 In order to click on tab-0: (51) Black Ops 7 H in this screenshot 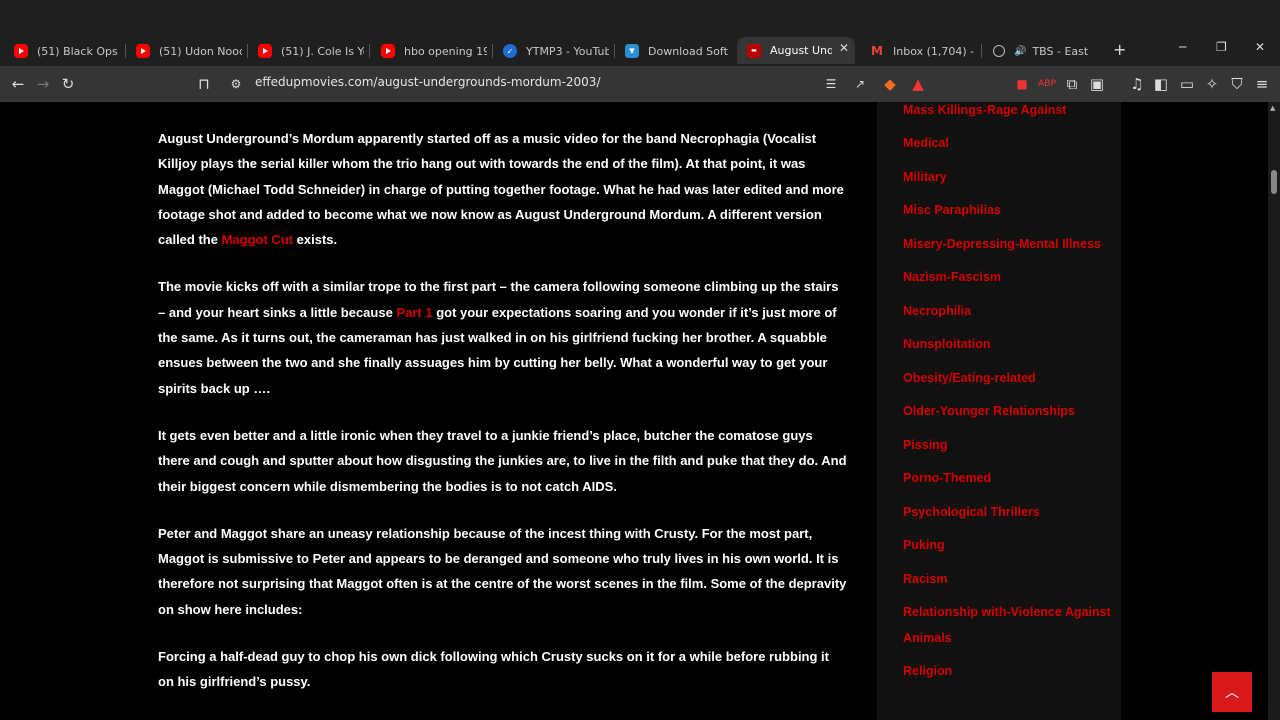, I will do `click(67, 51)`.